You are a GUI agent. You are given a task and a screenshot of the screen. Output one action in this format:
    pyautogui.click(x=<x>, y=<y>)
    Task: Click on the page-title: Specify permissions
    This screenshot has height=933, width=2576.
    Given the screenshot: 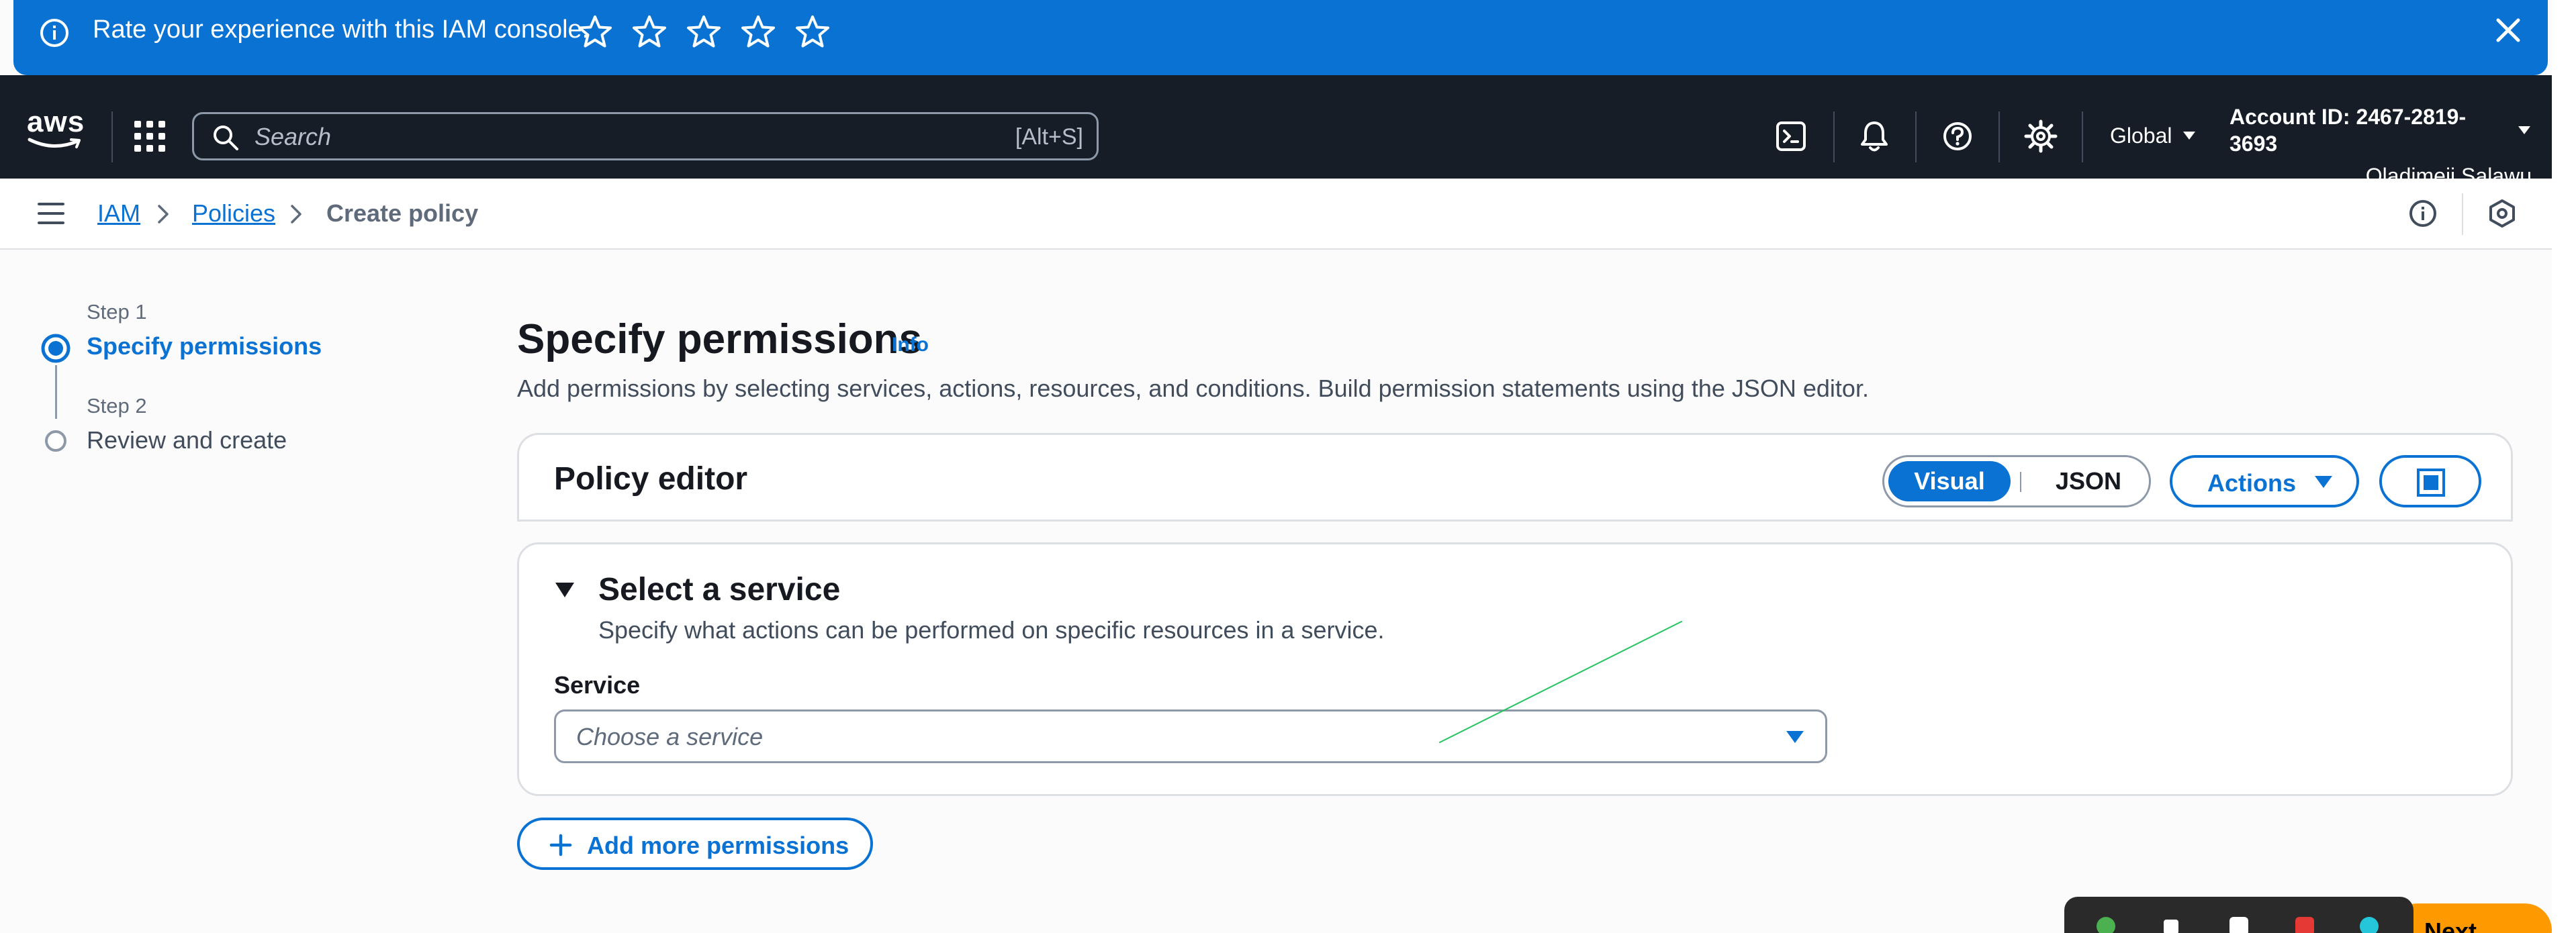 What is the action you would take?
    pyautogui.click(x=720, y=339)
    